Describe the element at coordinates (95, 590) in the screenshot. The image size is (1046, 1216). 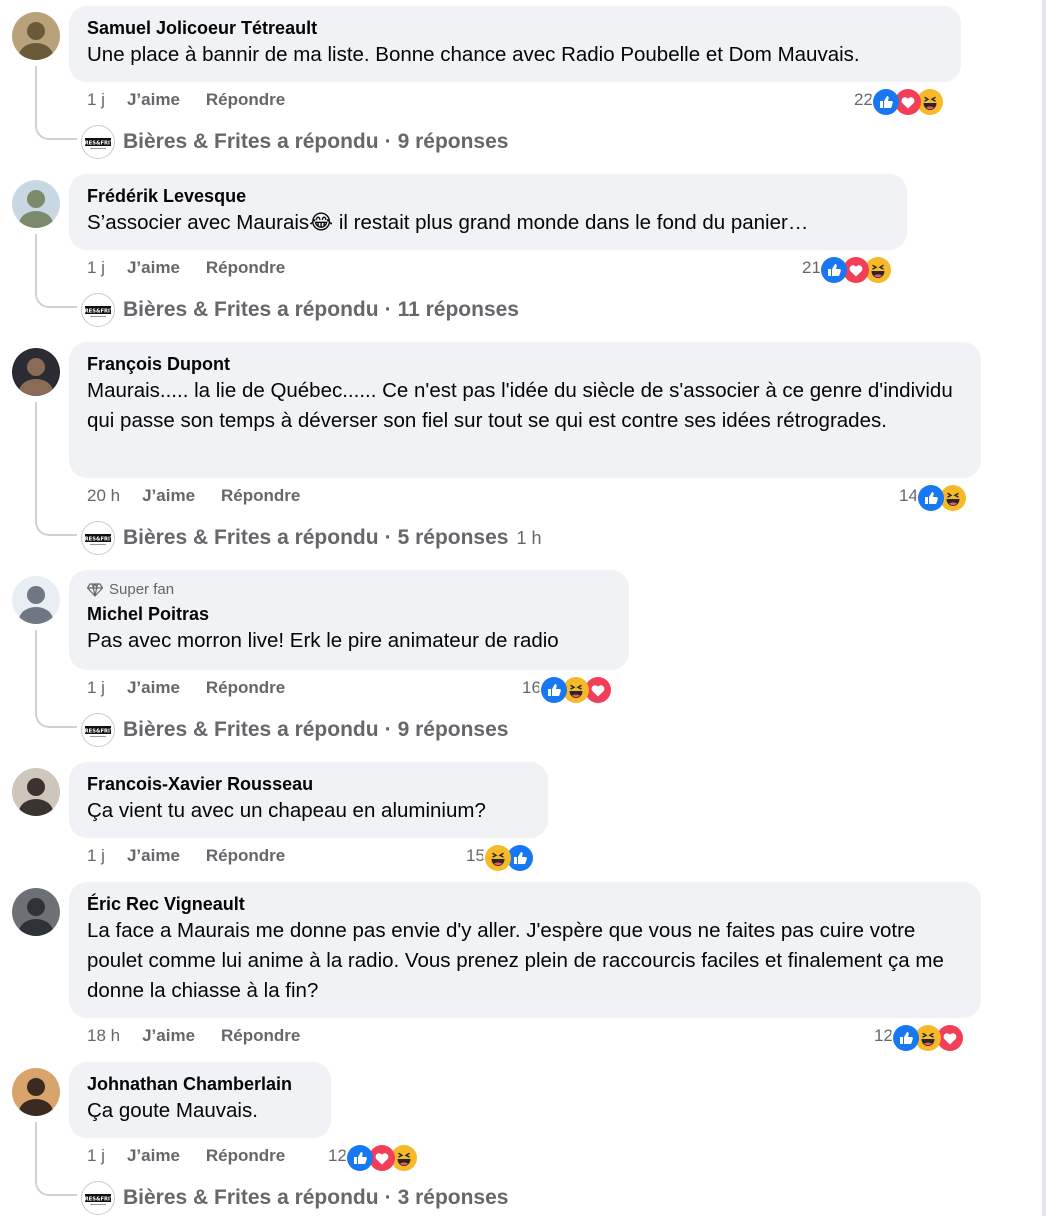
I see `diamond-icon` at that location.